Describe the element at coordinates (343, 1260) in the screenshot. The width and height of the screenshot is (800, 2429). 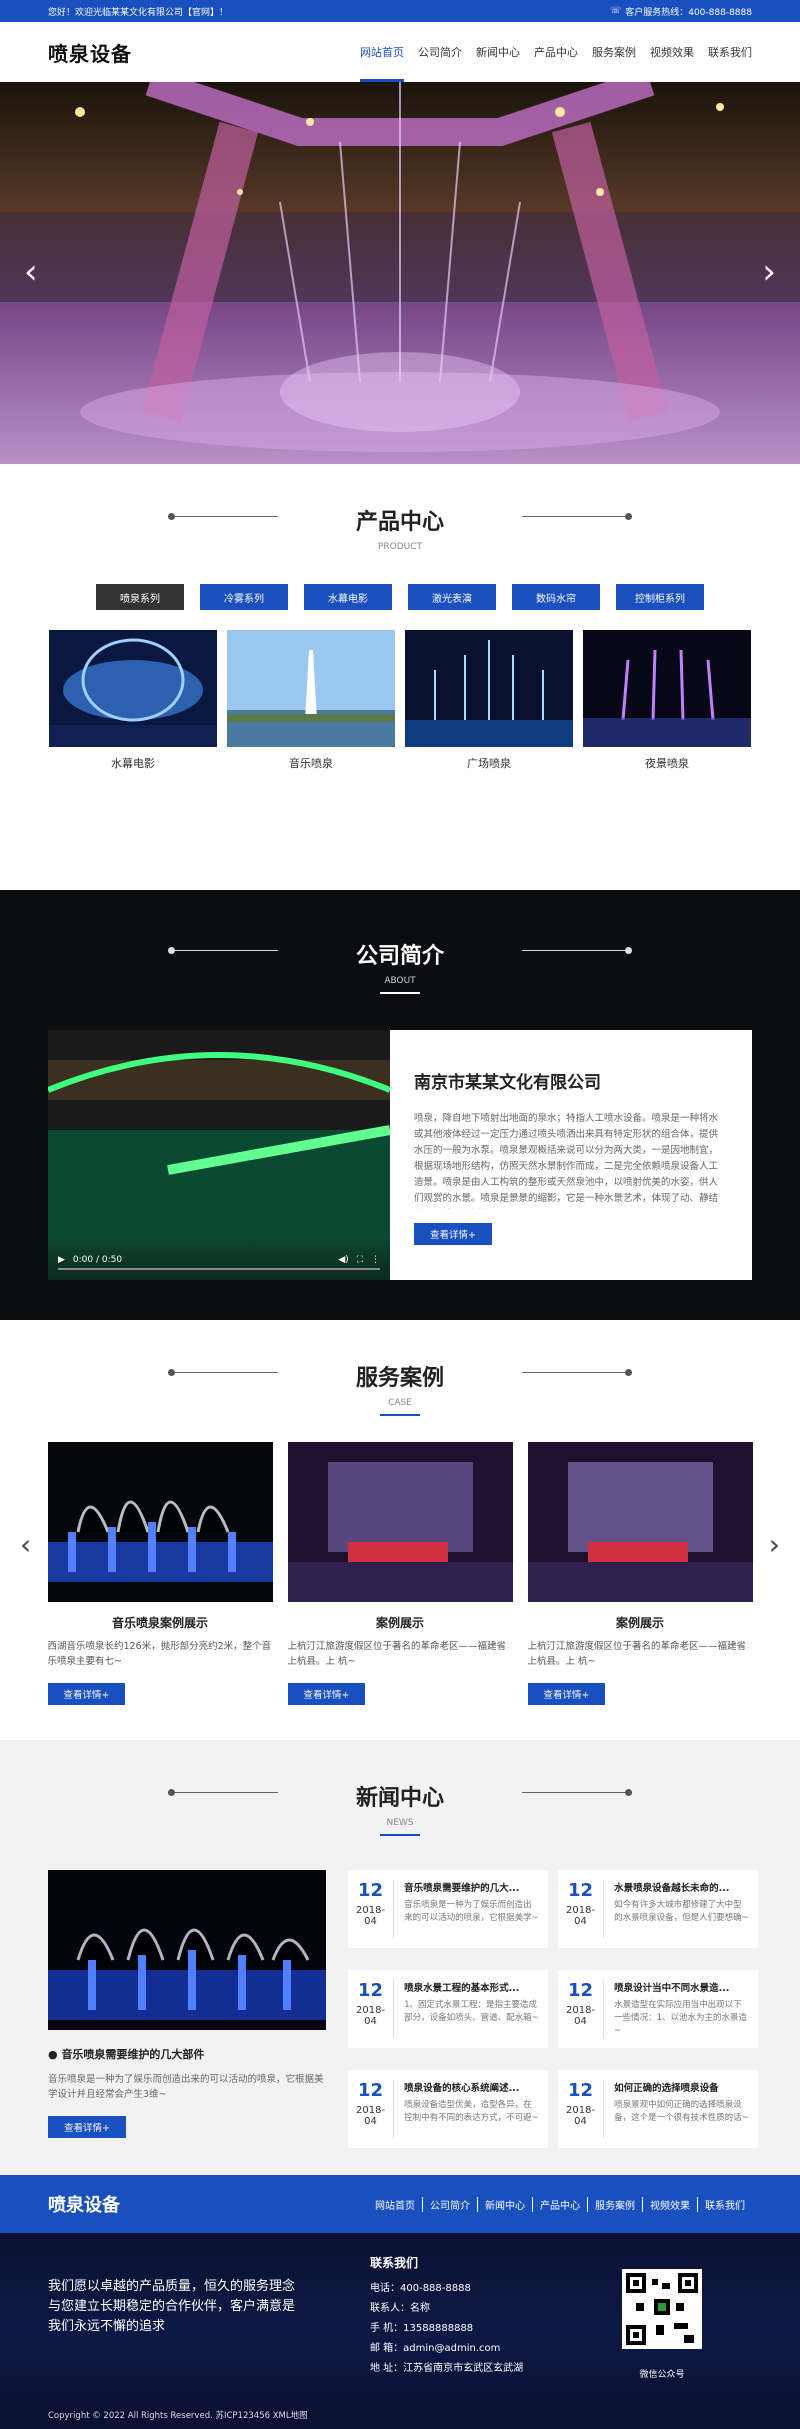
I see `volume-icon: ◀)` at that location.